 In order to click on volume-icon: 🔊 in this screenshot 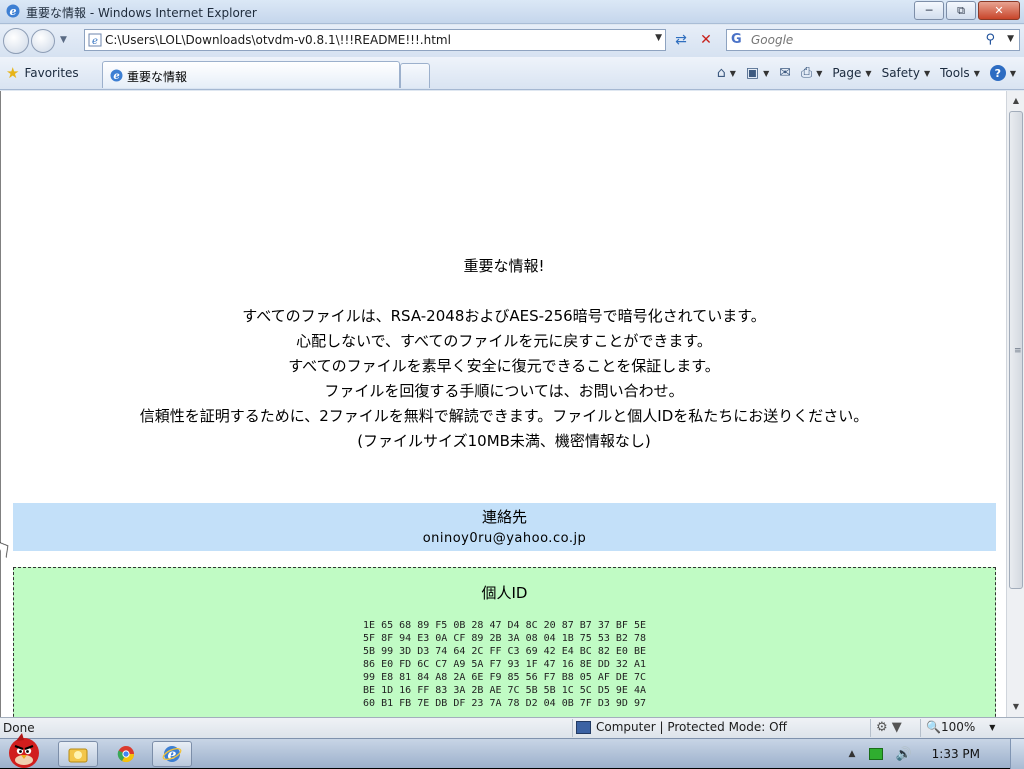, I will do `click(903, 754)`.